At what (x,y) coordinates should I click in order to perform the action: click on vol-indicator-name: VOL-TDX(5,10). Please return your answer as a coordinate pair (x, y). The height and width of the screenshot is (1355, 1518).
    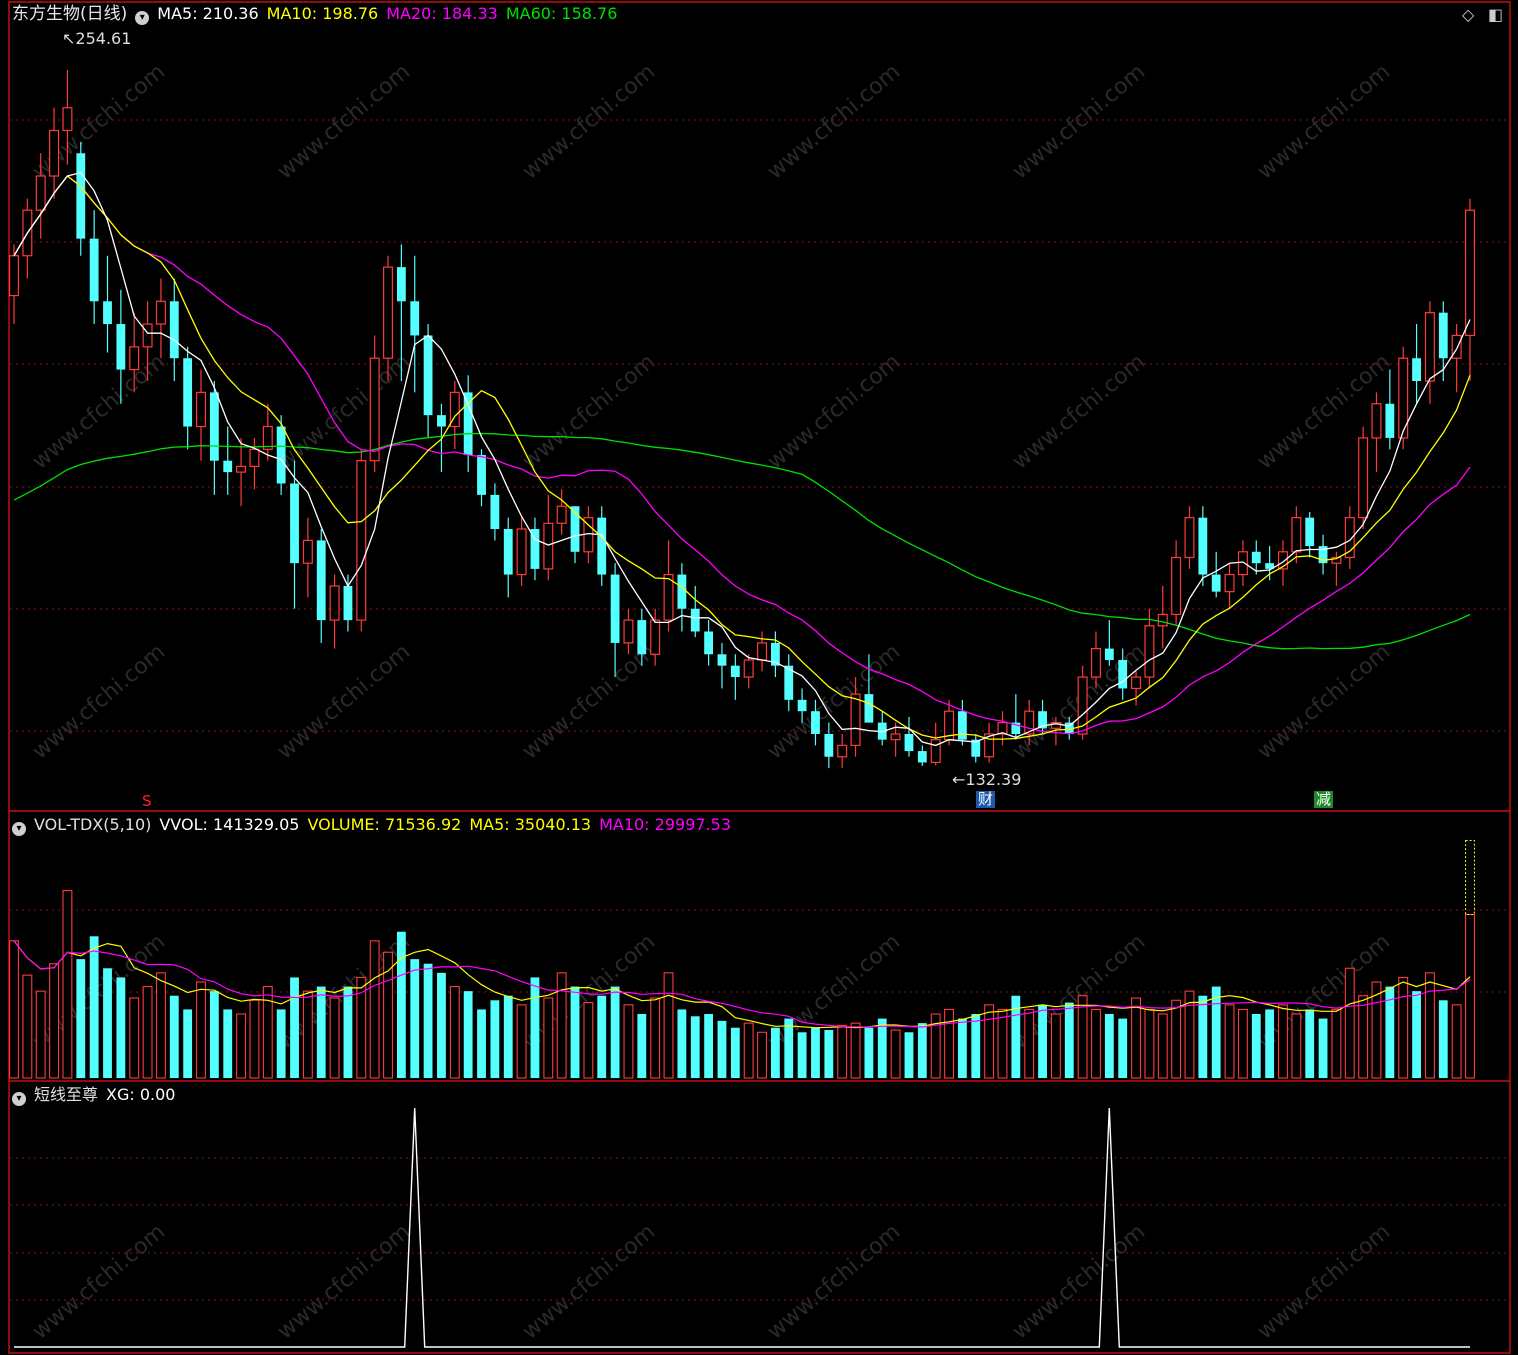
    Looking at the image, I should click on (92, 824).